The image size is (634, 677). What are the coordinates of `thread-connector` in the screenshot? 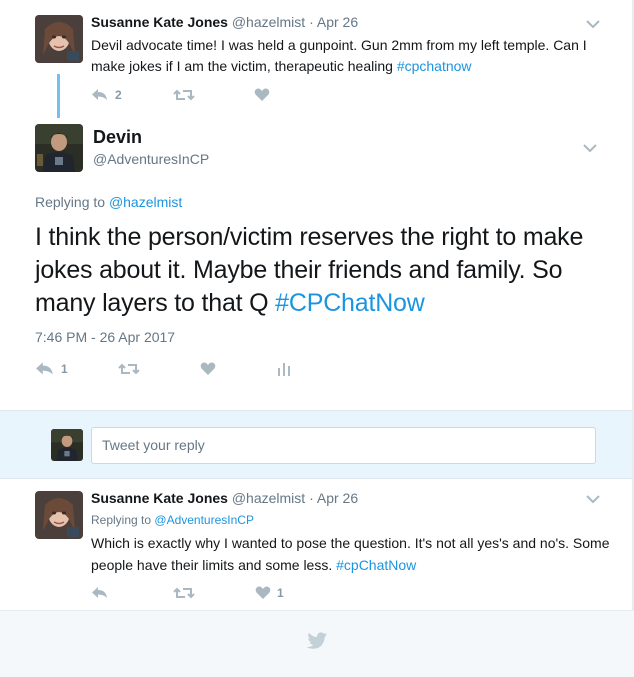 It's located at (58, 96).